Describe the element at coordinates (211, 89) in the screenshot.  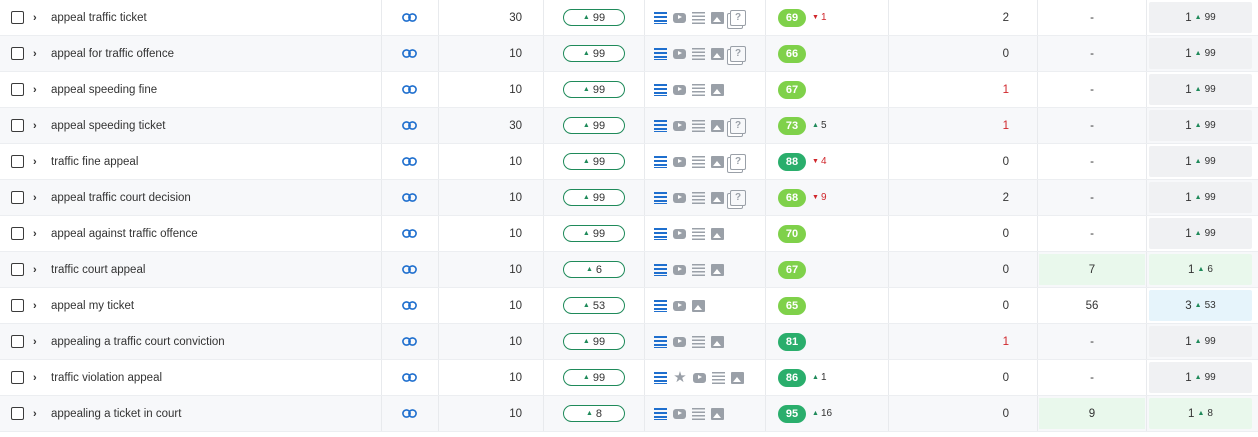
I see `keyword-text: appeal speeding fine` at that location.